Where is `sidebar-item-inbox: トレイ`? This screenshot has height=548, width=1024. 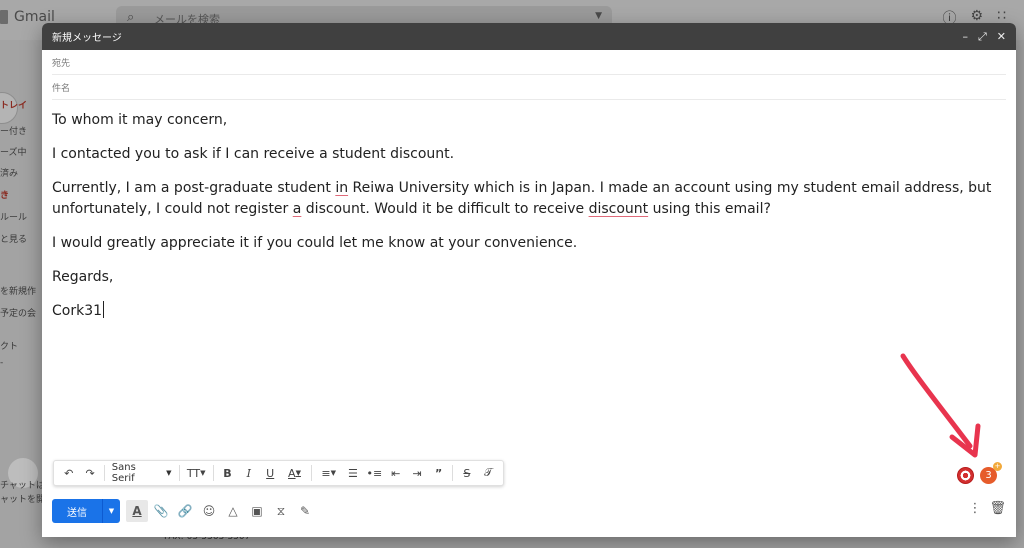 sidebar-item-inbox: トレイ is located at coordinates (13, 104).